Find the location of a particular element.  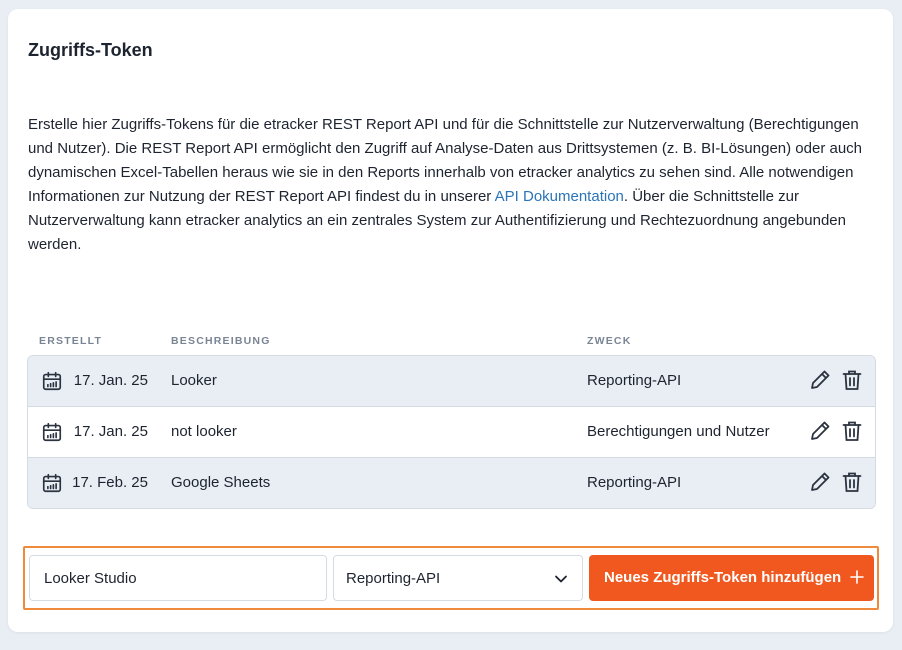

token-purpose: Berechtigungen und Nutzer is located at coordinates (678, 431).